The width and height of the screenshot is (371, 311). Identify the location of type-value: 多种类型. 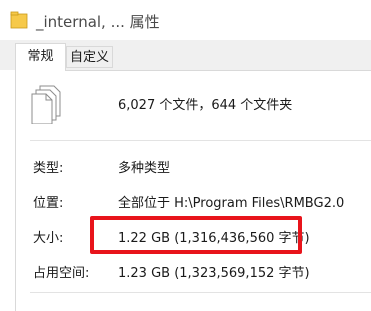
(144, 168).